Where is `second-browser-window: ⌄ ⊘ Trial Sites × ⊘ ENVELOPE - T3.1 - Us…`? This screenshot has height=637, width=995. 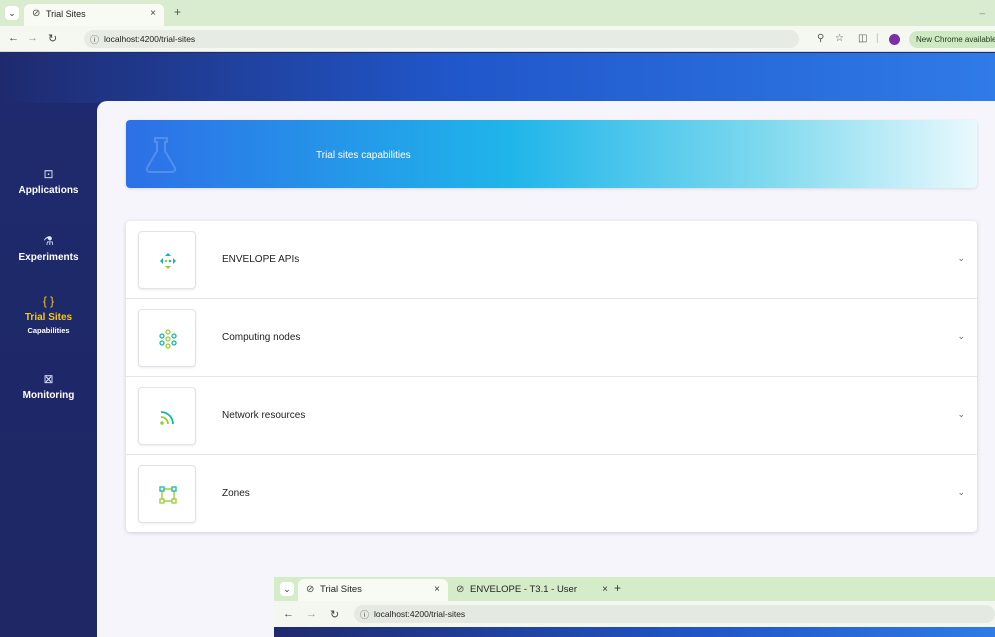
second-browser-window: ⌄ ⊘ Trial Sites × ⊘ ENVELOPE - T3.1 - Us… is located at coordinates (634, 607).